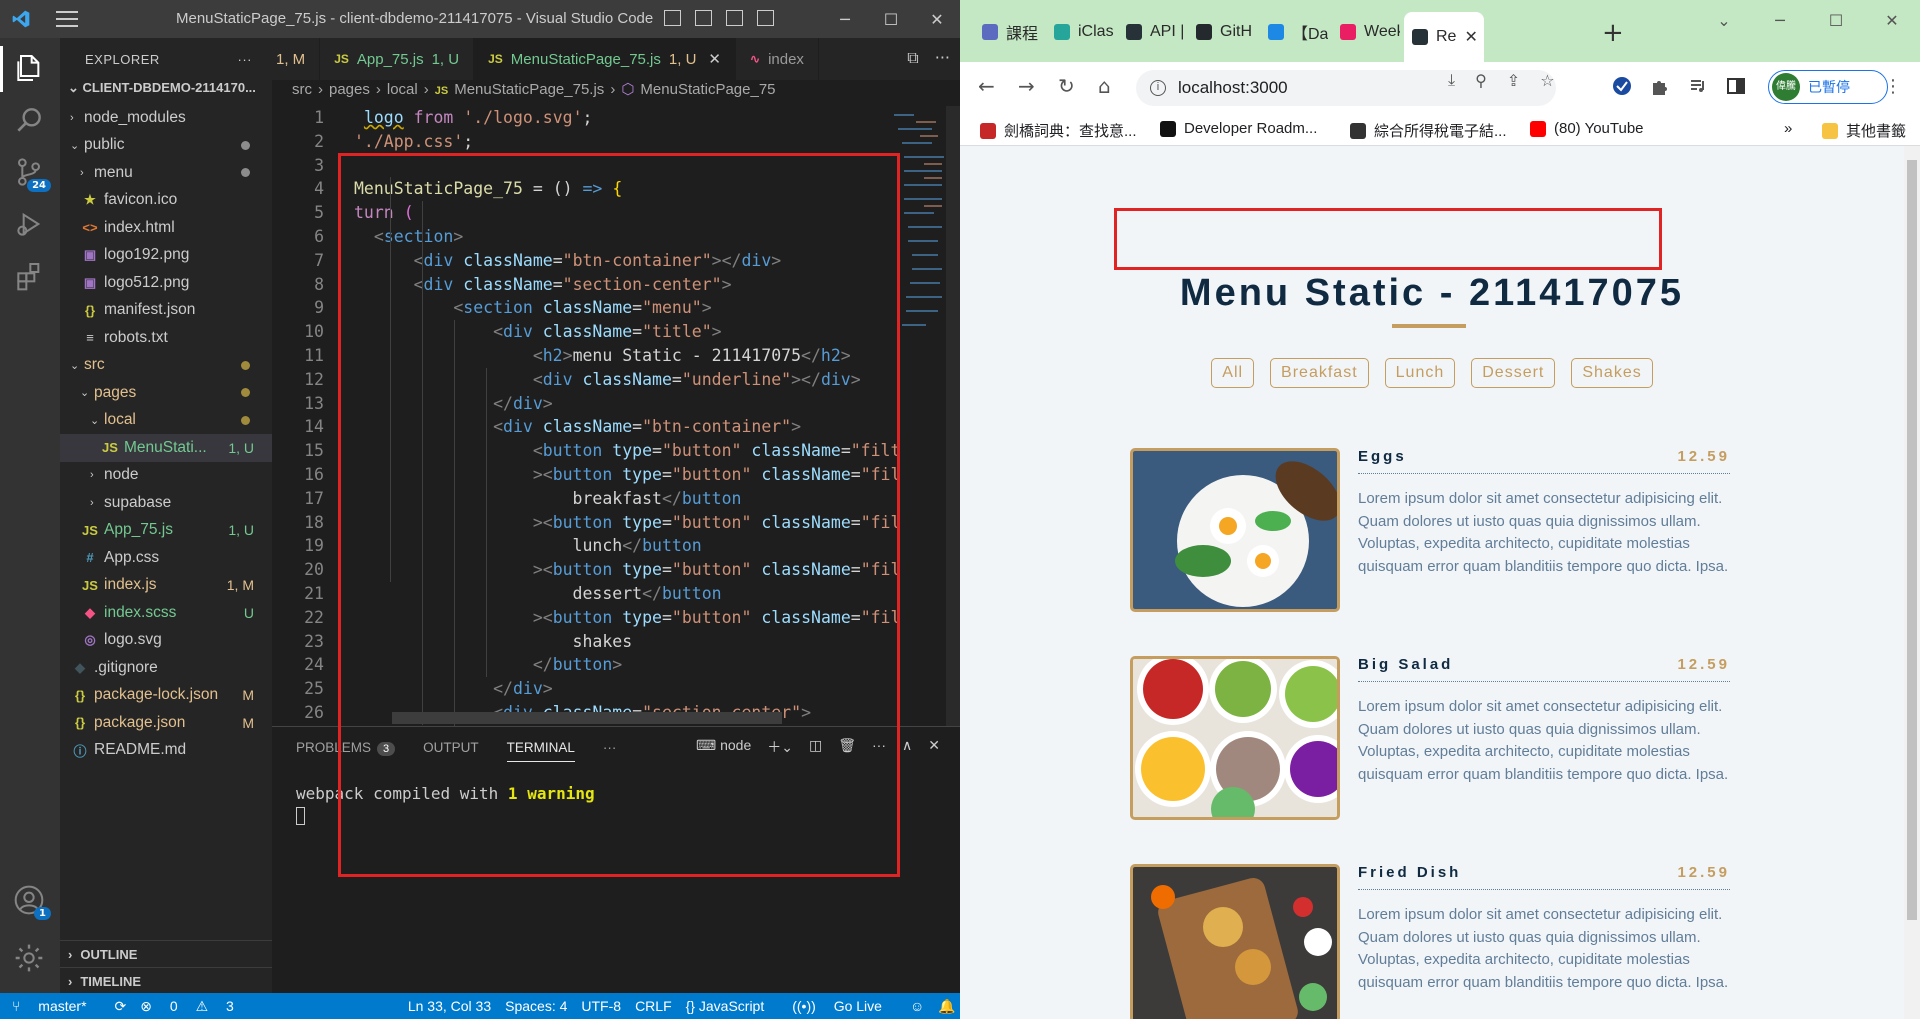 The height and width of the screenshot is (1019, 1920). Describe the element at coordinates (166, 448) in the screenshot. I see `tree-item: JS MenuStati... 1, U` at that location.